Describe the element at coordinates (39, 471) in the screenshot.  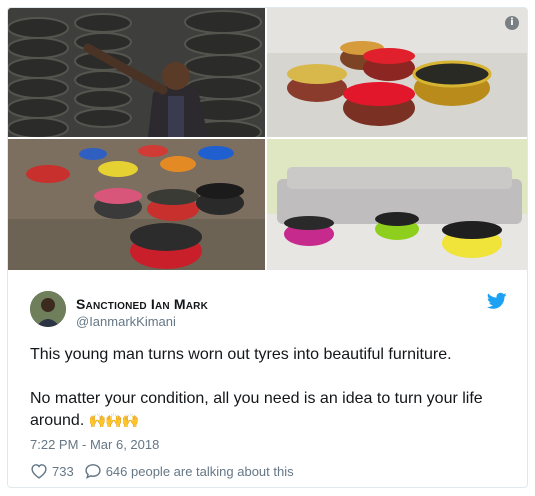
I see `heart-icon` at that location.